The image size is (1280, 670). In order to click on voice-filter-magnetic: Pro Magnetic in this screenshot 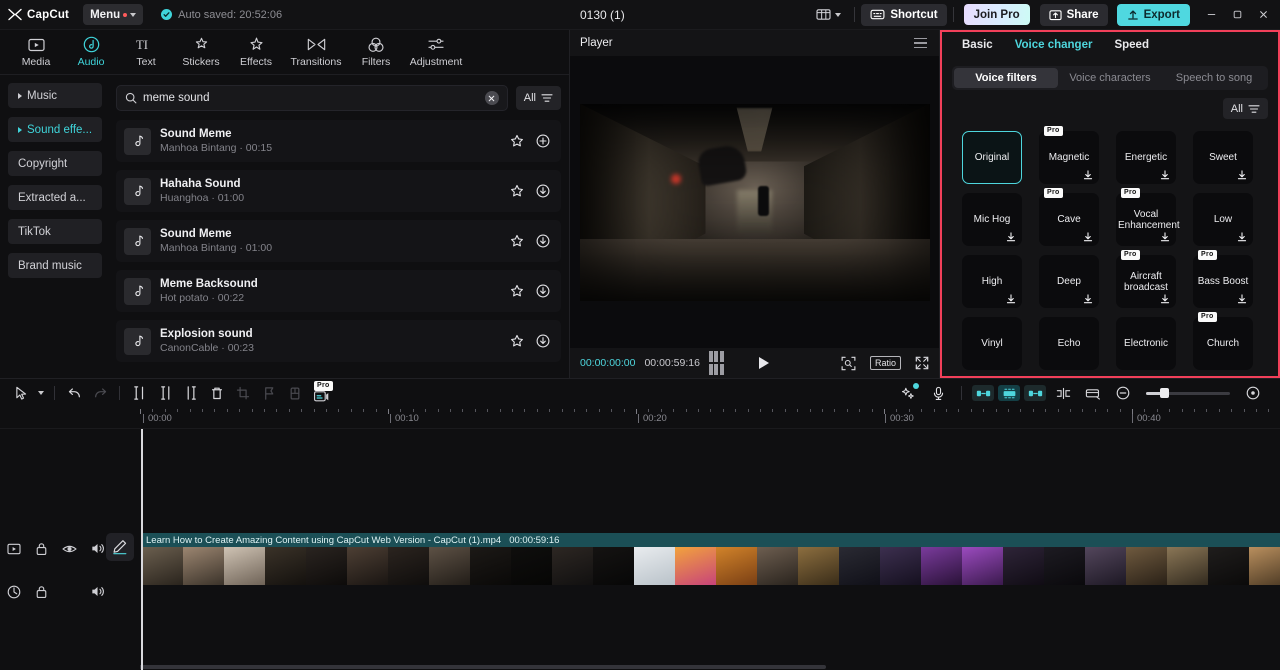, I will do `click(1069, 155)`.